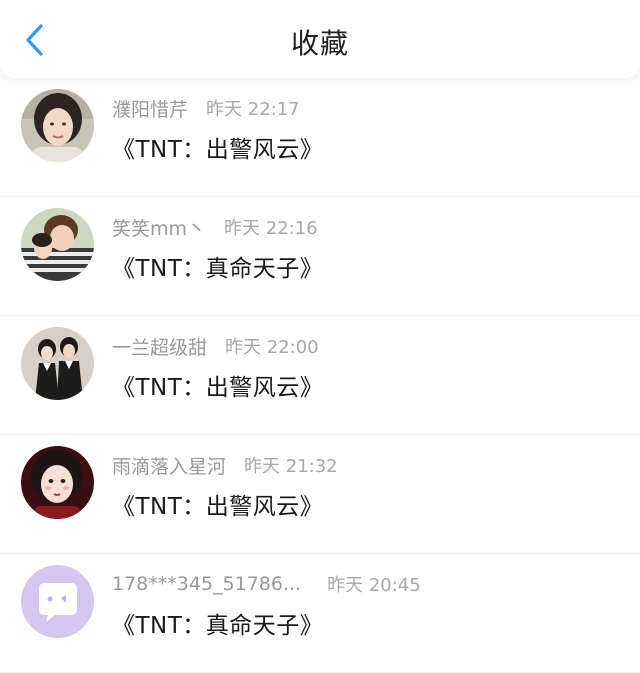 Image resolution: width=640 pixels, height=673 pixels. Describe the element at coordinates (150, 109) in the screenshot. I see `username: 濮阳惜芹` at that location.